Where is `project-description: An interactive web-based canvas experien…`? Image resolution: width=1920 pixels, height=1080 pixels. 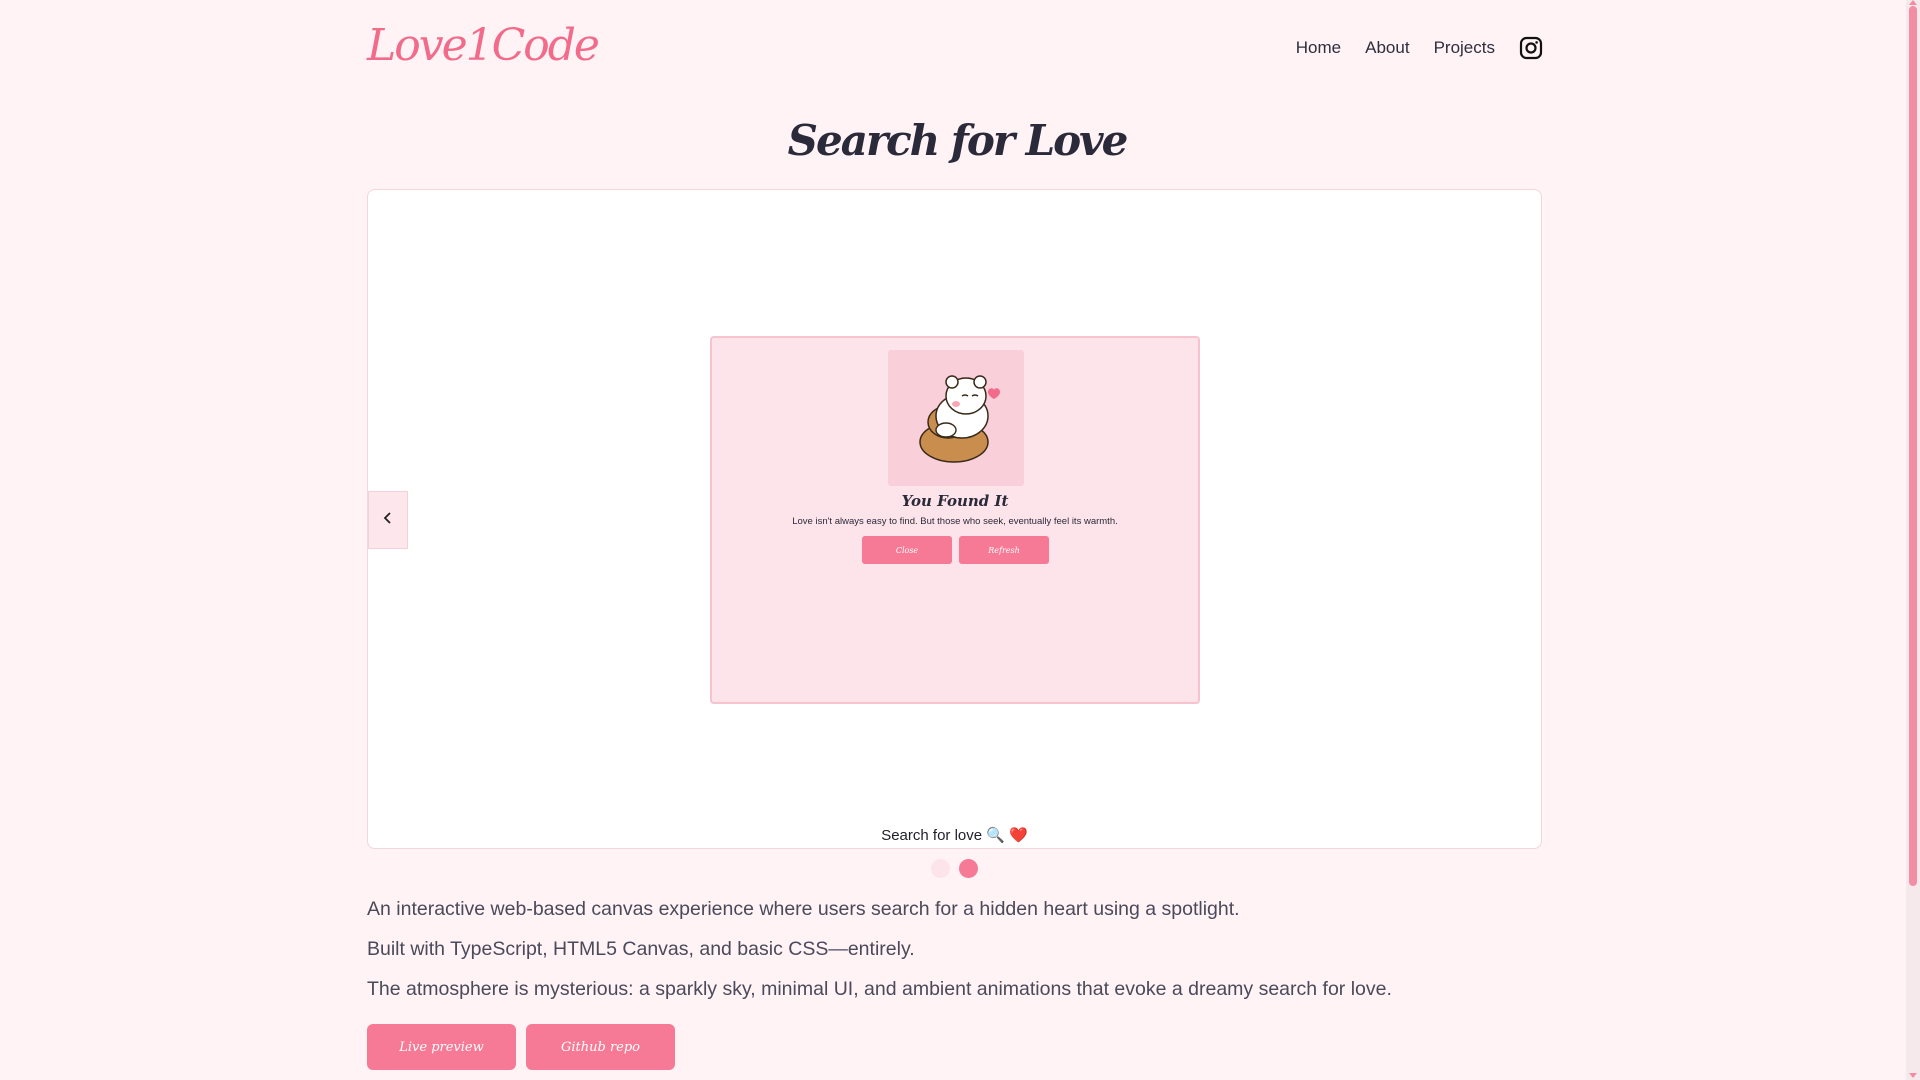
project-description: An interactive web-based canvas experien… is located at coordinates (957, 956).